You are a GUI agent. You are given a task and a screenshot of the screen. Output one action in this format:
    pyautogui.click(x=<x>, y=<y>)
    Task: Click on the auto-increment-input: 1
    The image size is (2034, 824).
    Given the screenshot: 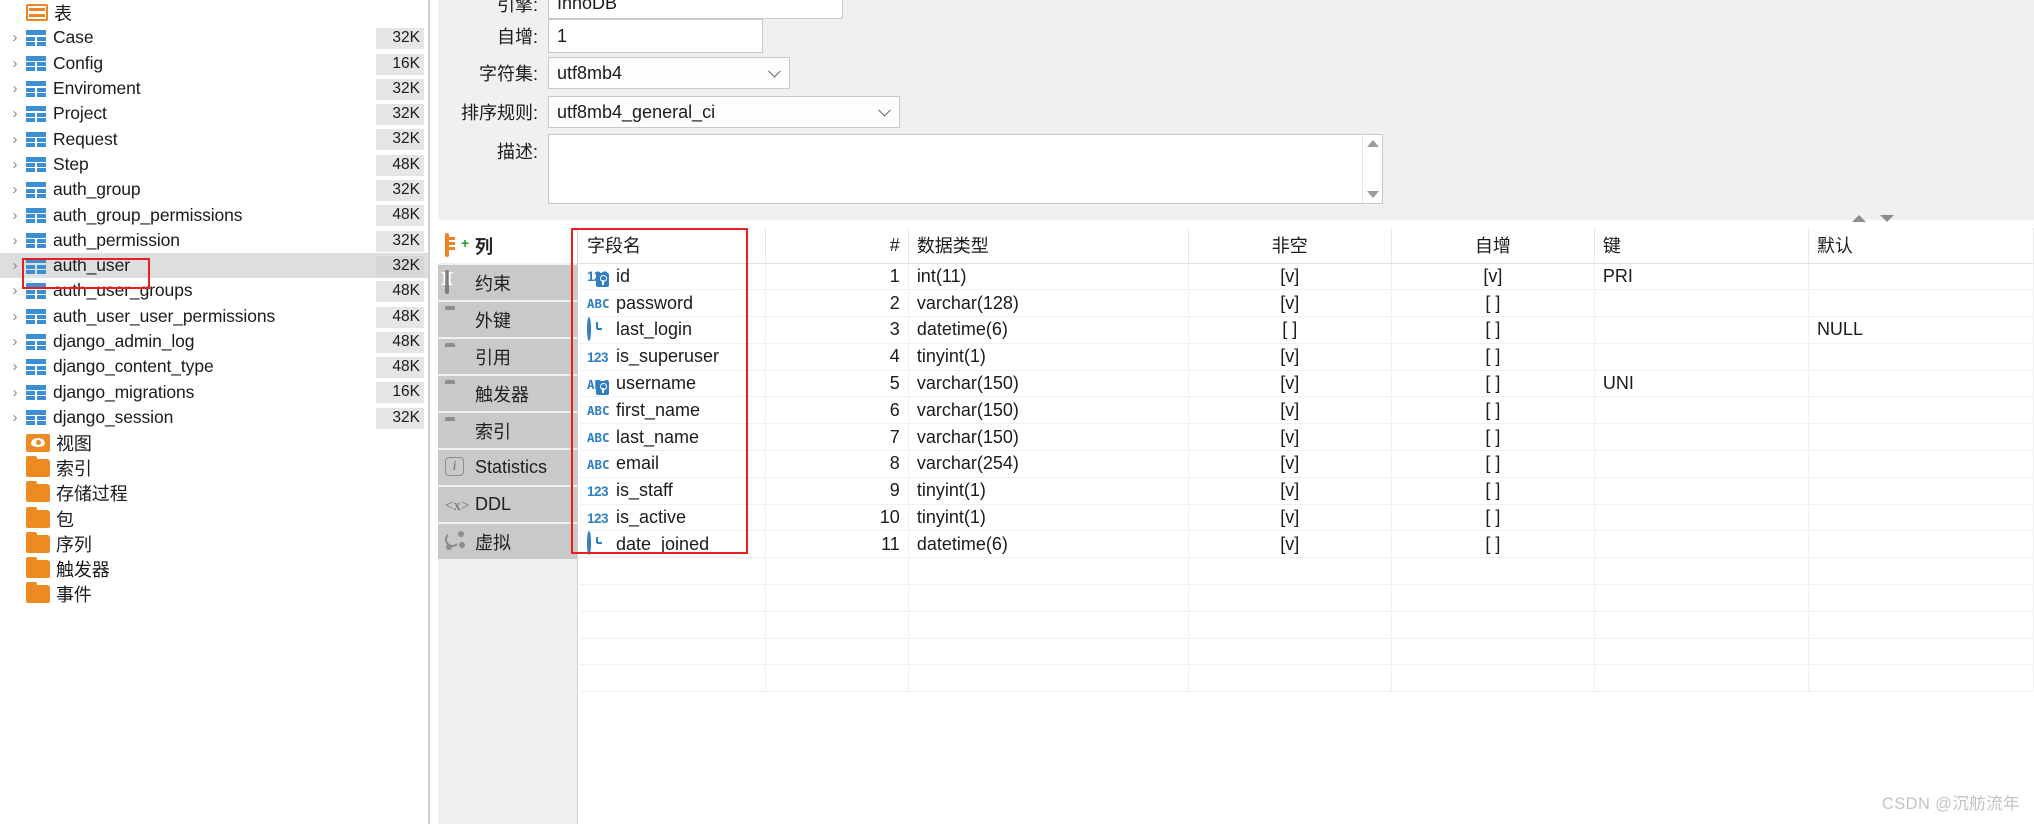 What is the action you would take?
    pyautogui.click(x=655, y=36)
    